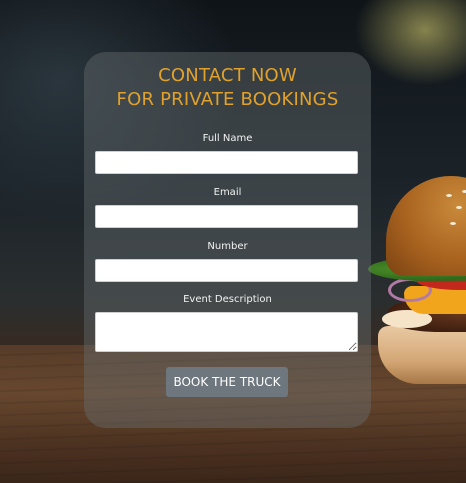  I want to click on number-input, so click(226, 270).